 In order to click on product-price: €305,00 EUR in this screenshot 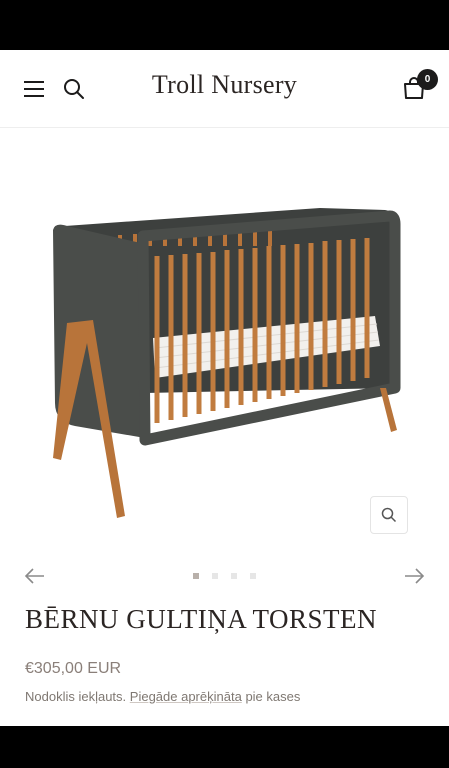, I will do `click(73, 668)`.